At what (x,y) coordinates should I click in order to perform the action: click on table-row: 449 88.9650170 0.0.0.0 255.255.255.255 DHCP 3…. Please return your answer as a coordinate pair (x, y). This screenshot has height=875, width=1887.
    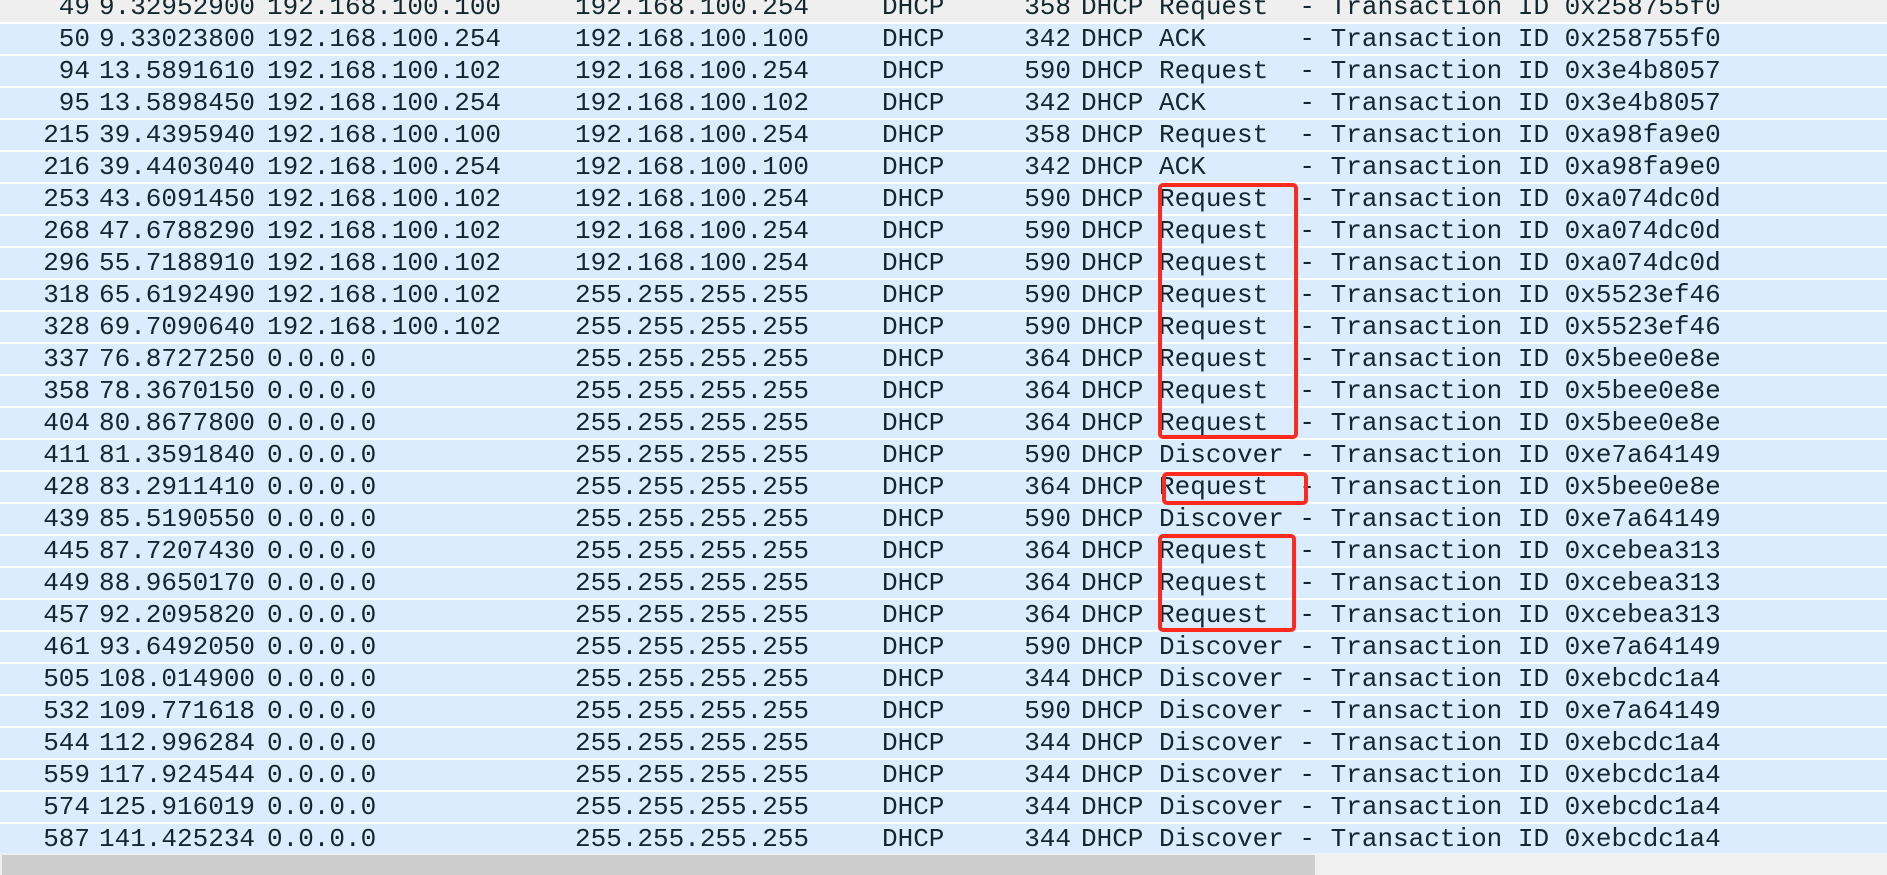
    Looking at the image, I should click on (943, 583).